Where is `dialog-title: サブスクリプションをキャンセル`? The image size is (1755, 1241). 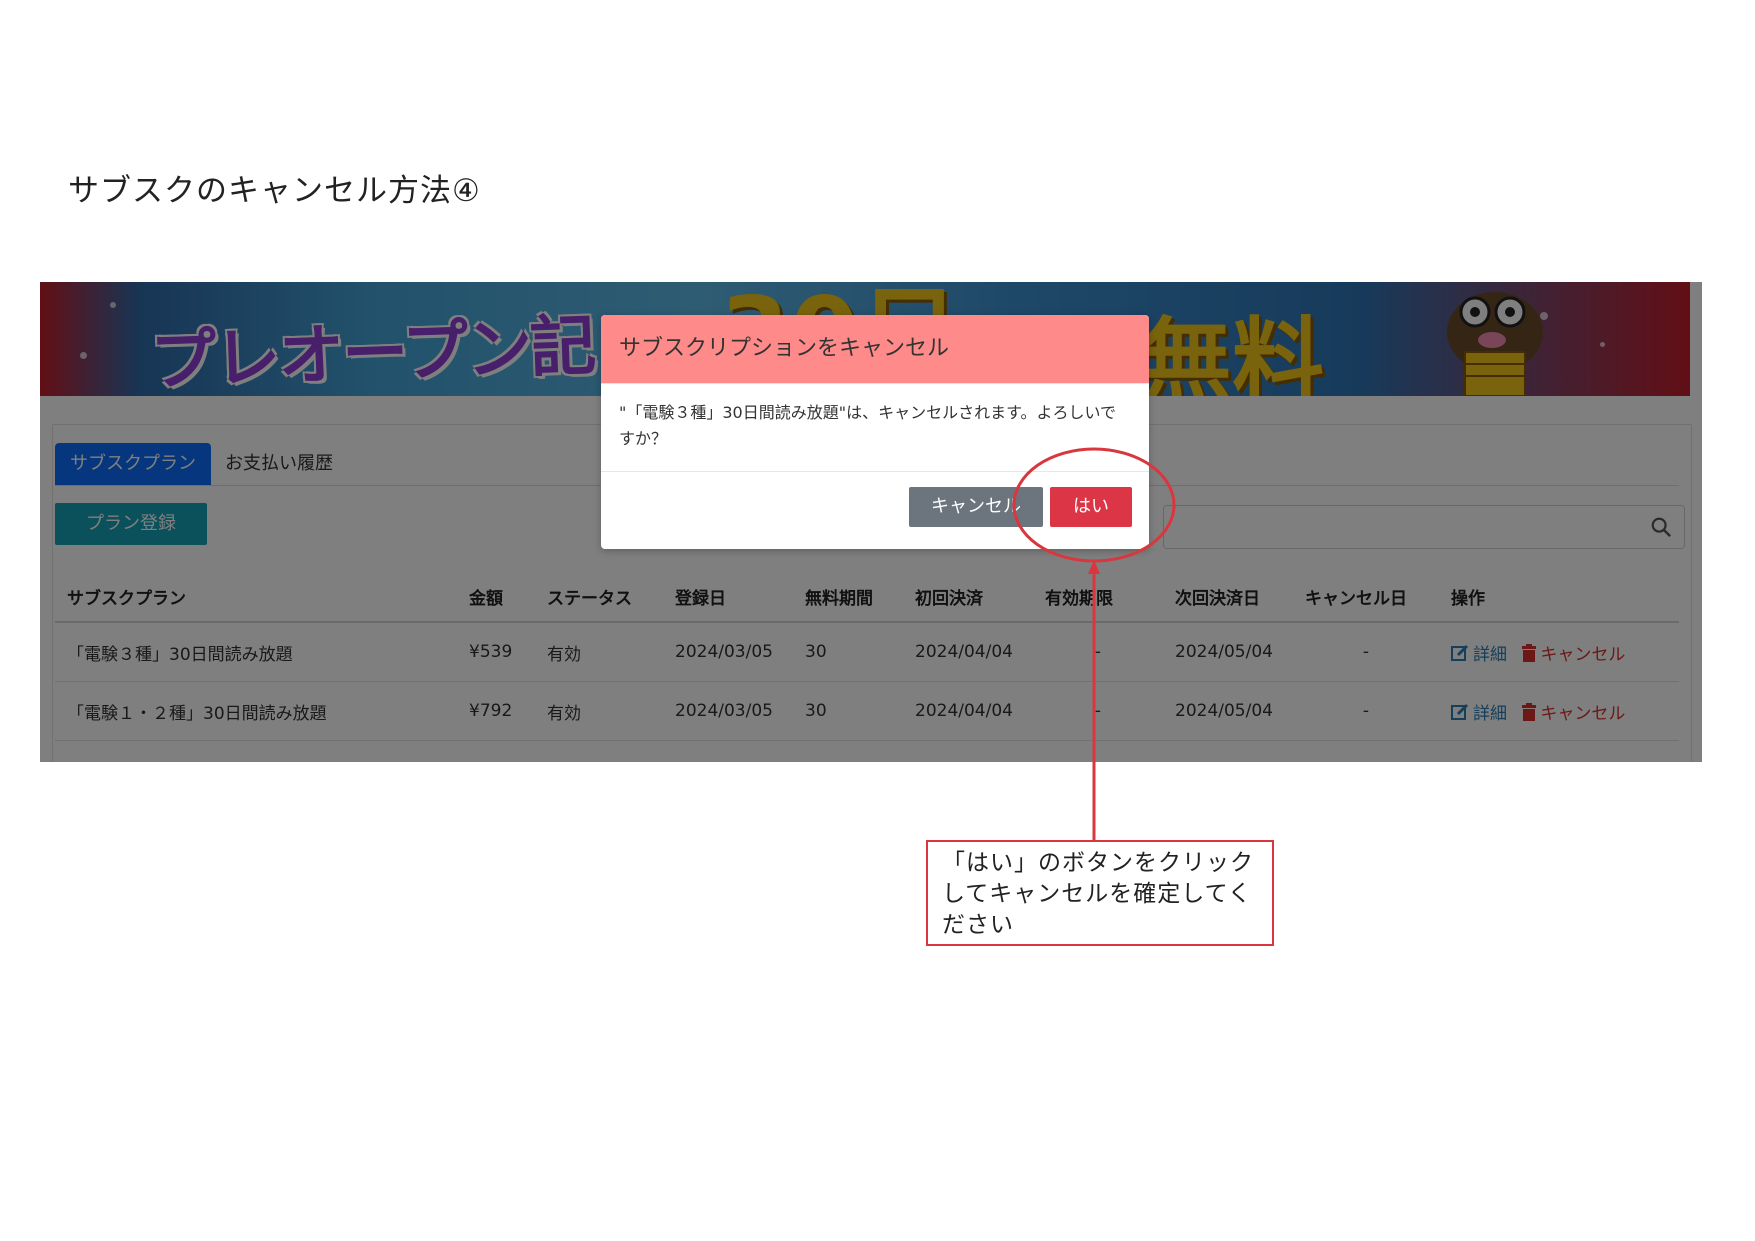 dialog-title: サブスクリプションをキャンセル is located at coordinates (875, 349).